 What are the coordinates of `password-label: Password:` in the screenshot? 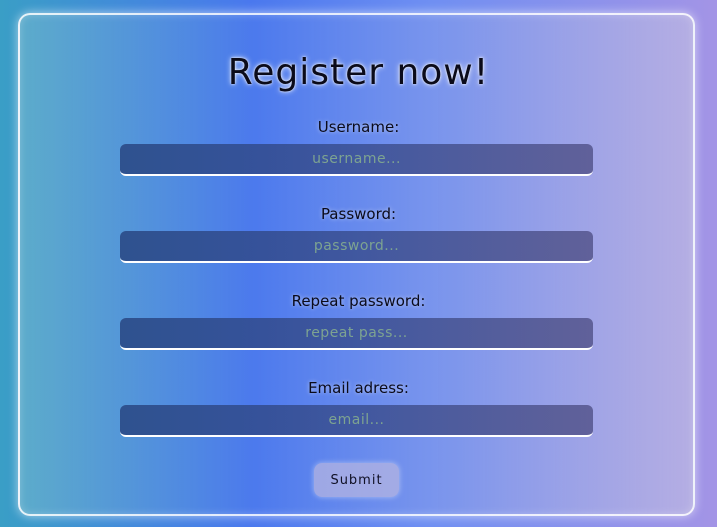 It's located at (358, 214).